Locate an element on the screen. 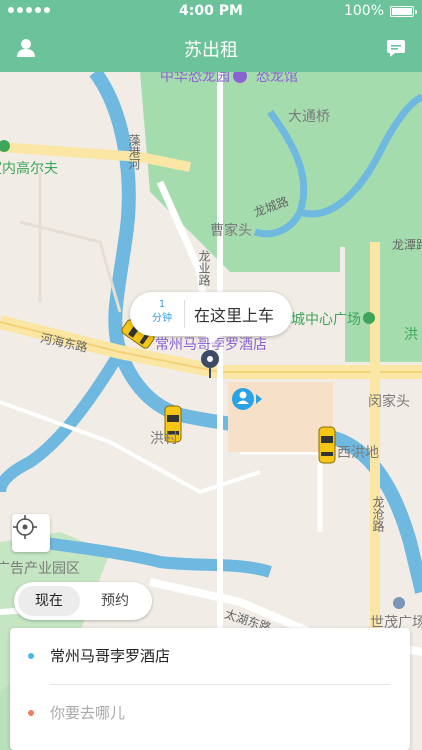 The height and width of the screenshot is (750, 422). map-label-hongcun: 洪村 is located at coordinates (164, 439).